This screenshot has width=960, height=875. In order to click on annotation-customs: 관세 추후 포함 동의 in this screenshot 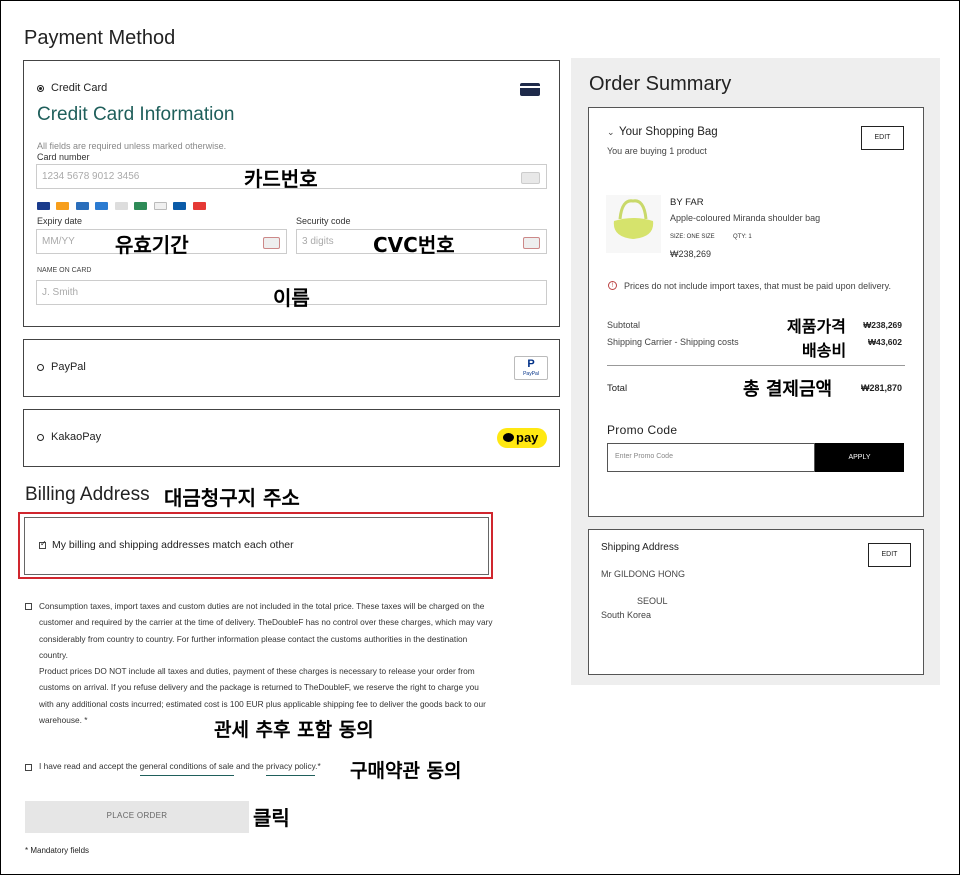, I will do `click(294, 730)`.